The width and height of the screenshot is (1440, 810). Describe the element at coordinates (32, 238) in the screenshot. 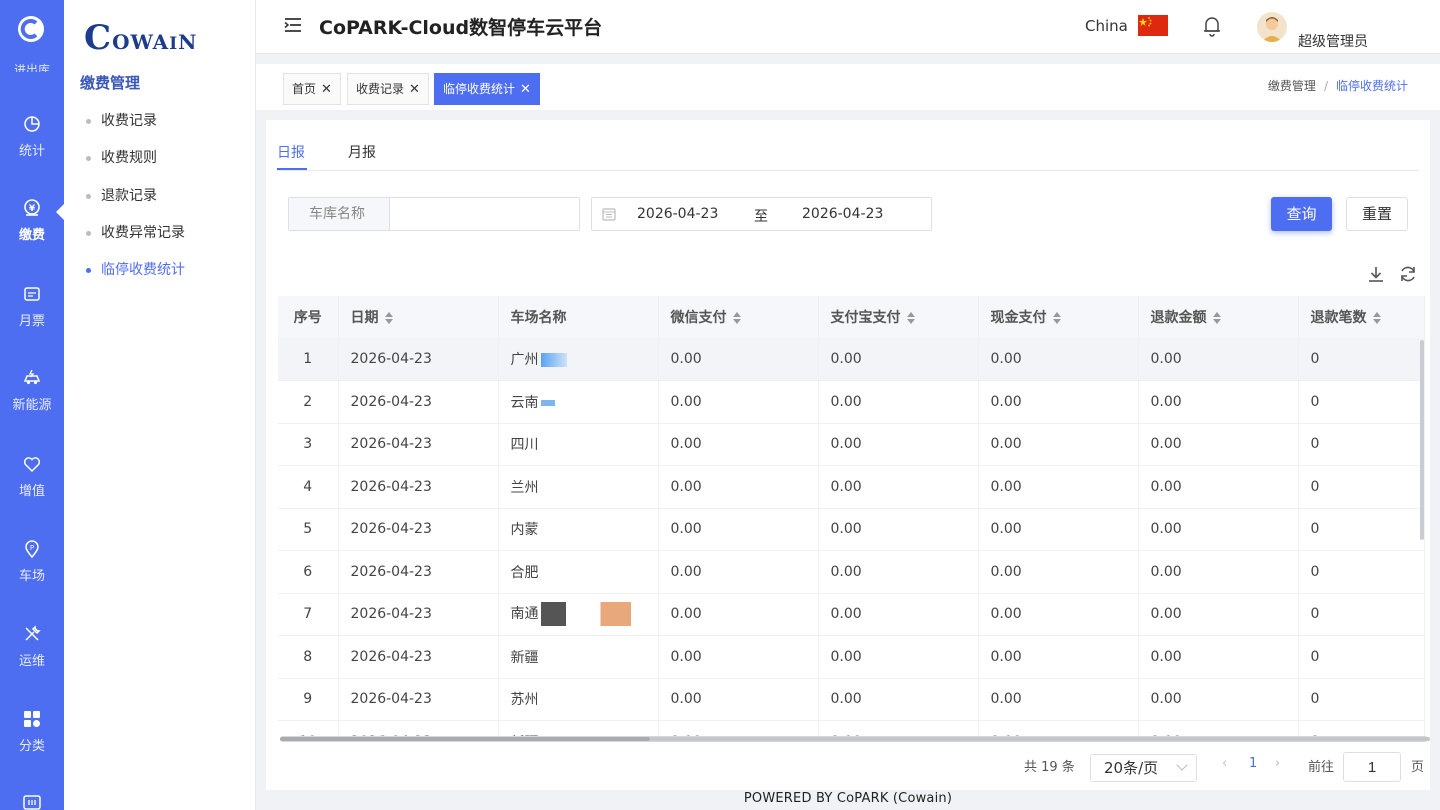

I see `rail-item-payment: ¥ 缴费` at that location.